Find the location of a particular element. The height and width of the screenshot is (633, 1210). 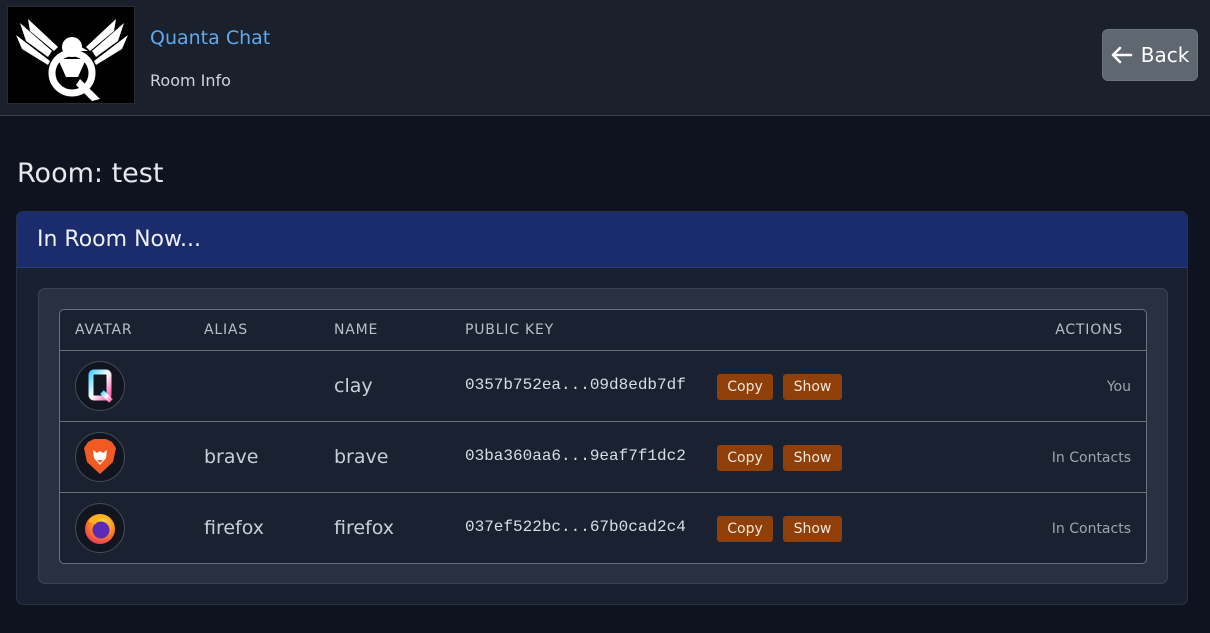

column-header-name: NAME is located at coordinates (356, 330).